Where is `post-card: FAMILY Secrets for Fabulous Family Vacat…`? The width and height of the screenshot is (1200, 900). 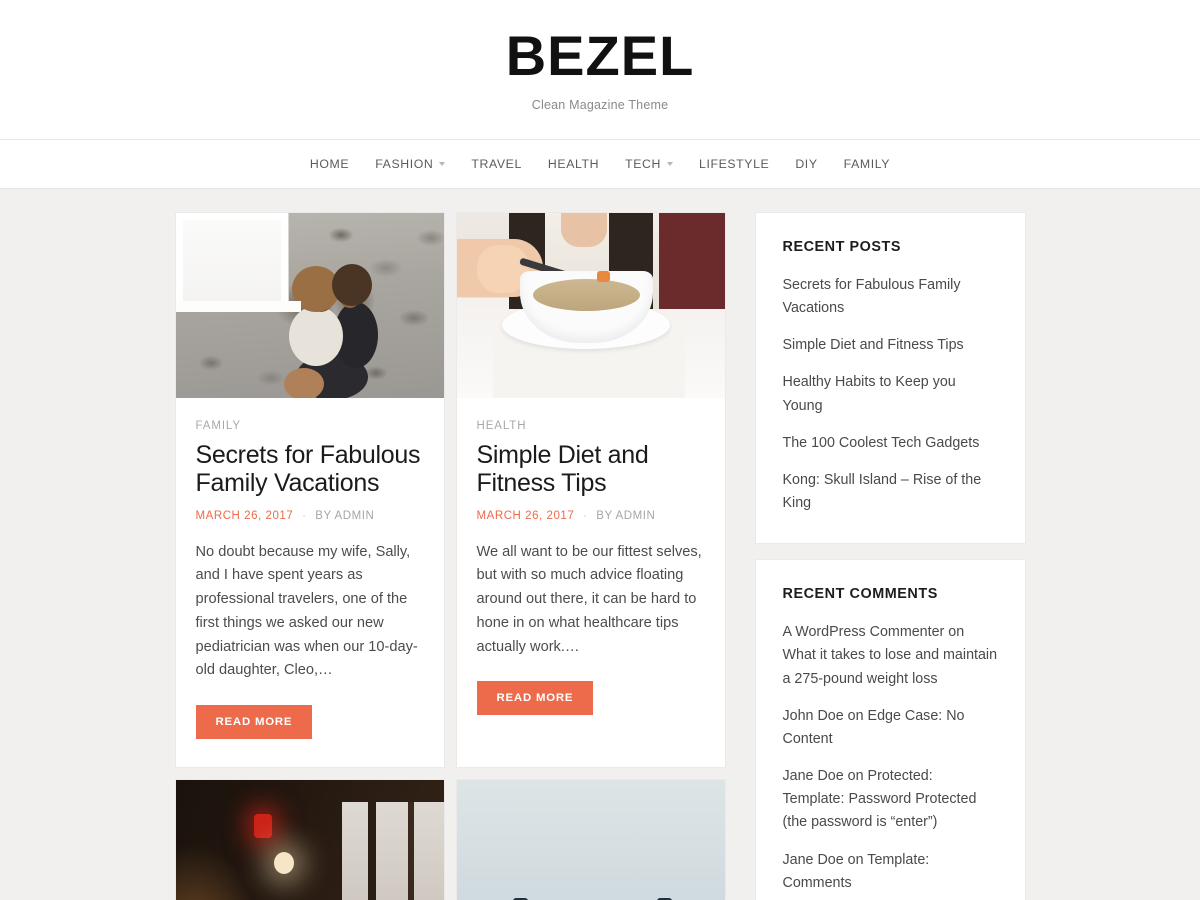
post-card: FAMILY Secrets for Fabulous Family Vacat… is located at coordinates (309, 490).